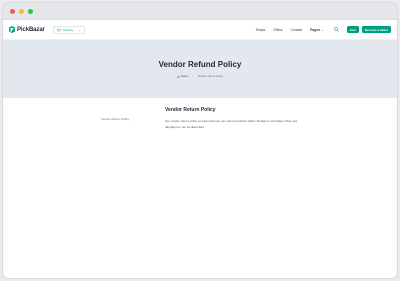  I want to click on grocery-icon, so click(59, 29).